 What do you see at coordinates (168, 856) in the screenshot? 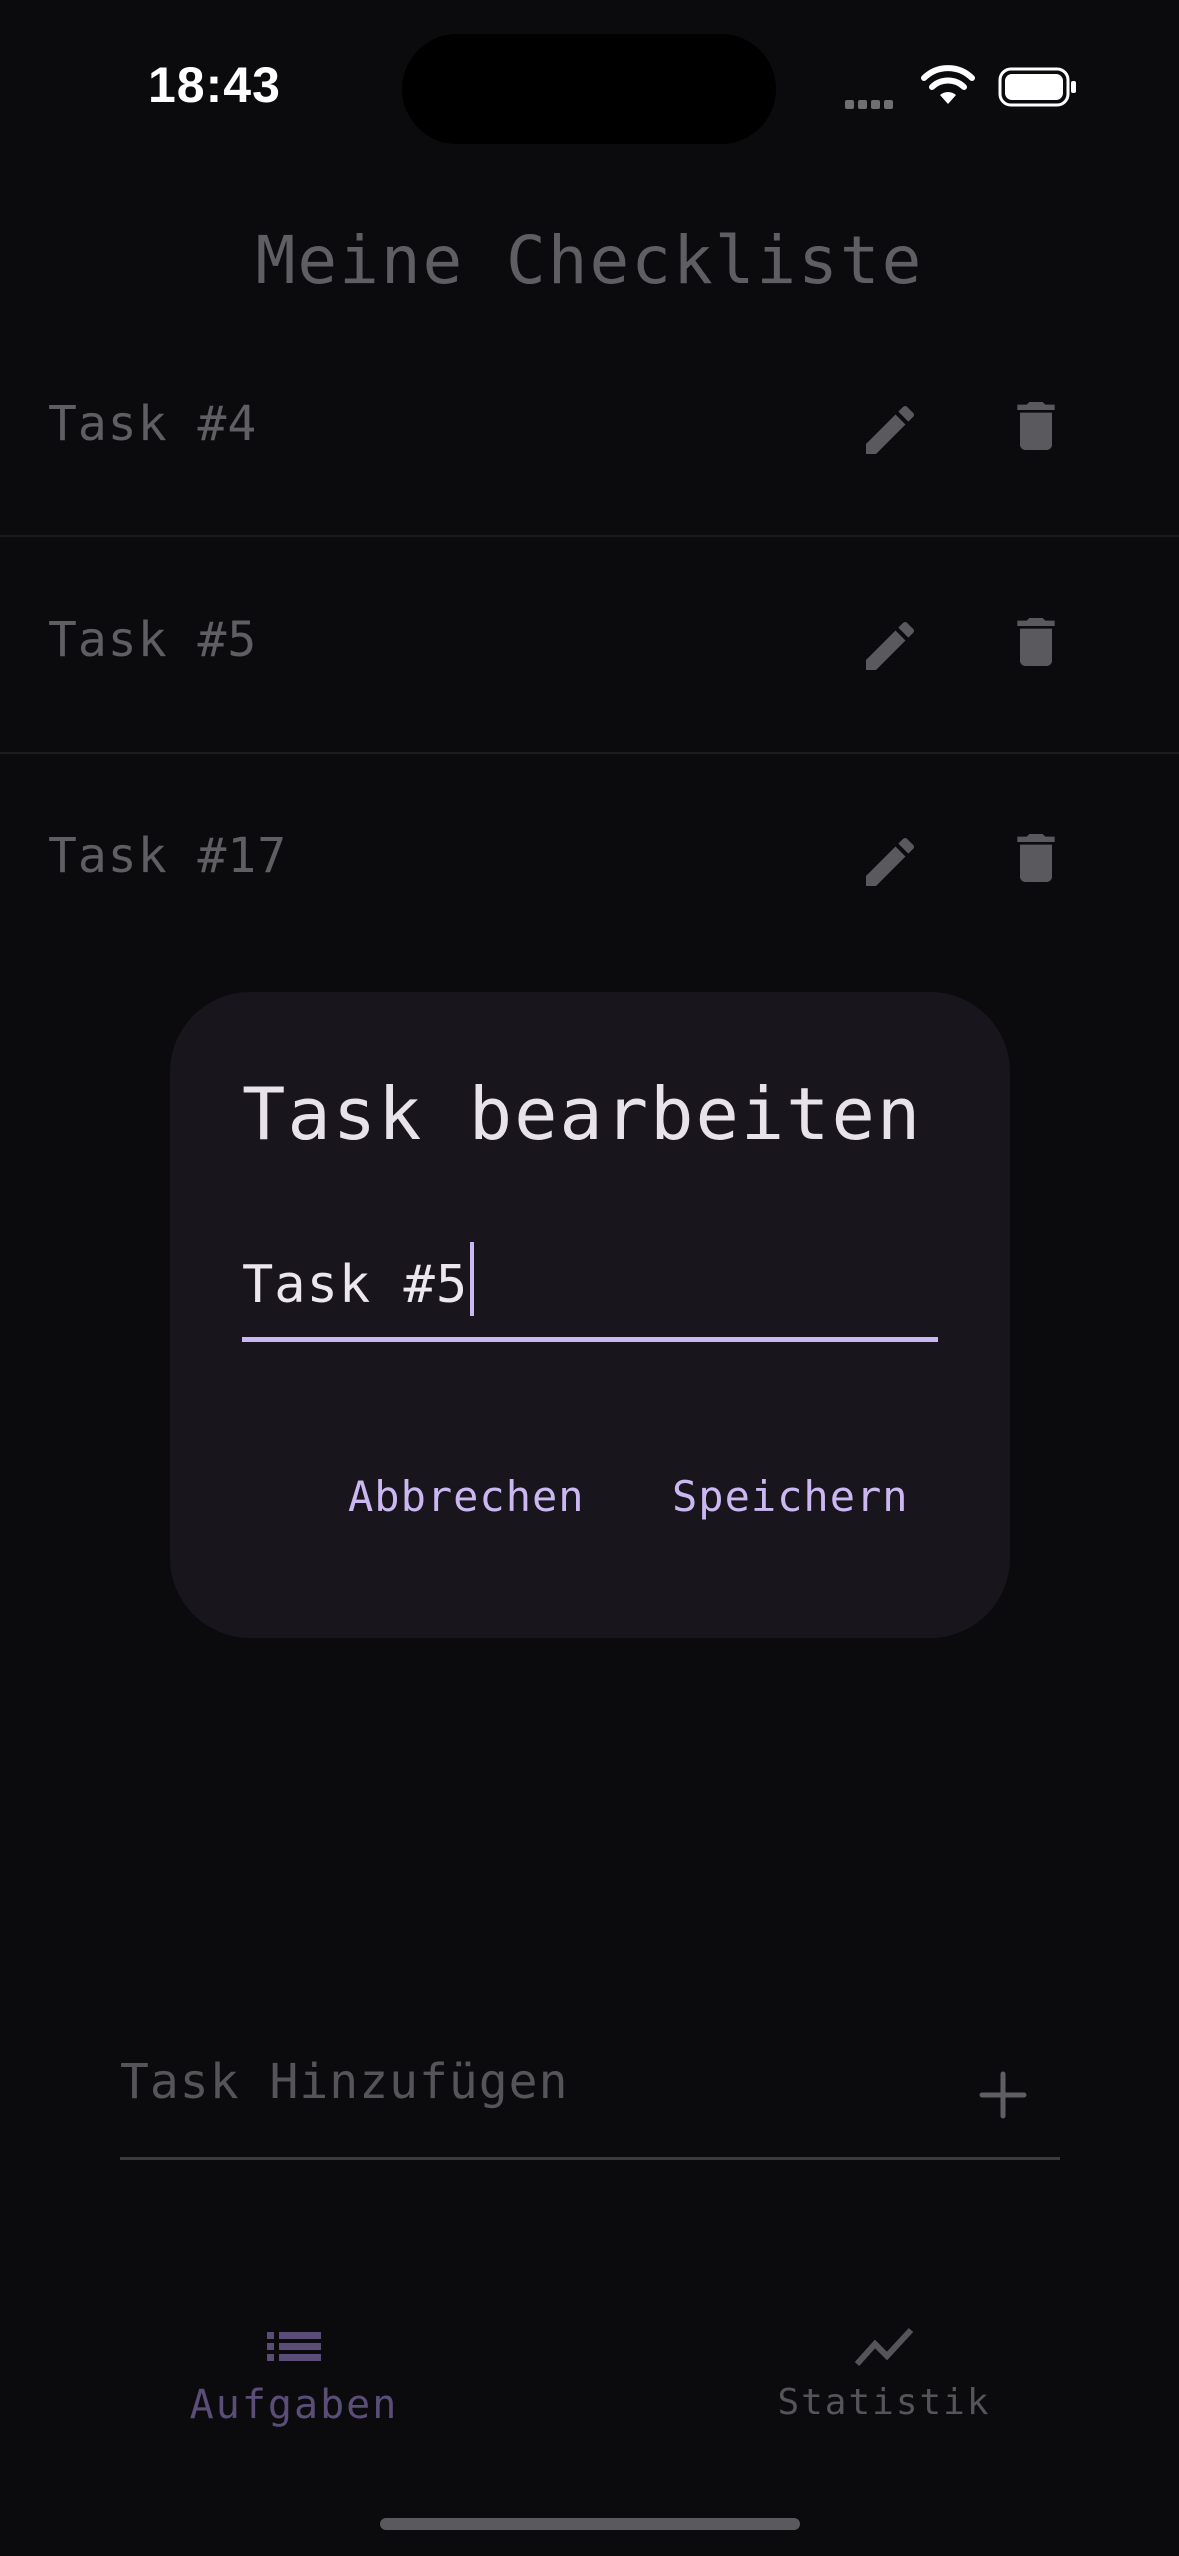
I see `task-label: Task #17` at bounding box center [168, 856].